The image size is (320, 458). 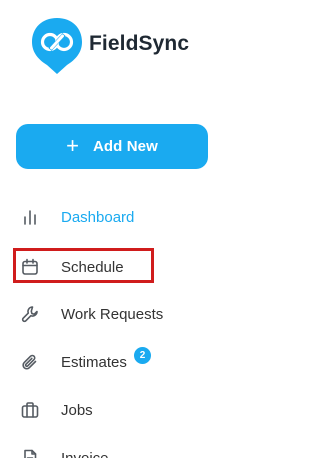 I want to click on estimates-count-badge: 2, so click(x=142, y=355).